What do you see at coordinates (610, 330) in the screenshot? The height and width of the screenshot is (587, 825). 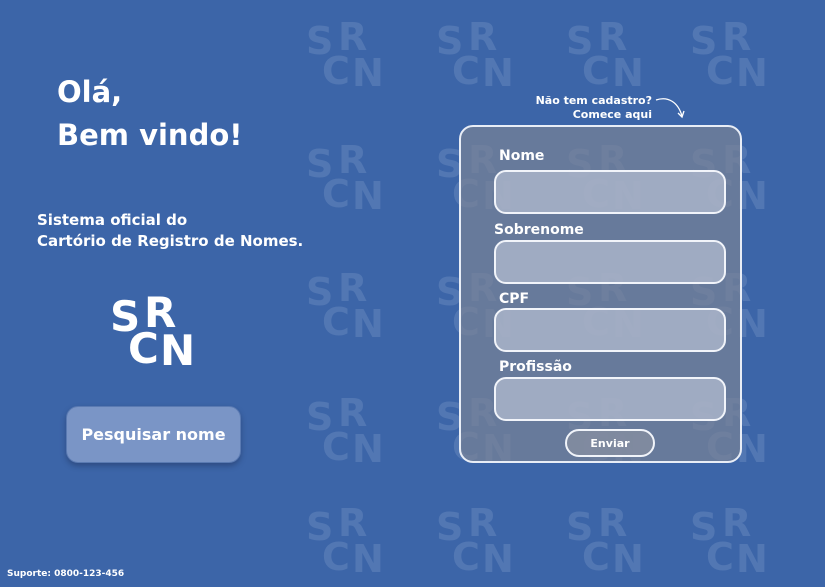 I see `cpf-input` at bounding box center [610, 330].